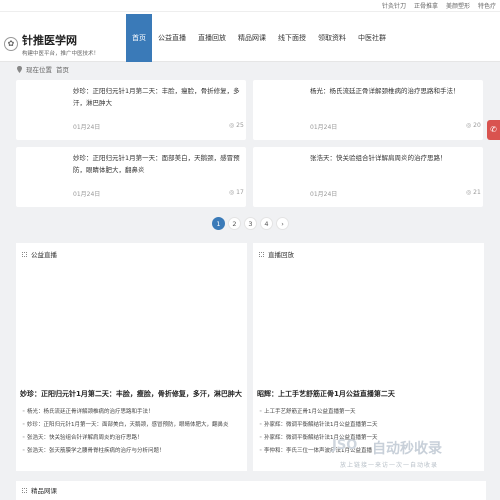  Describe the element at coordinates (372, 38) in the screenshot. I see `nav-item-community: 中医社群` at that location.